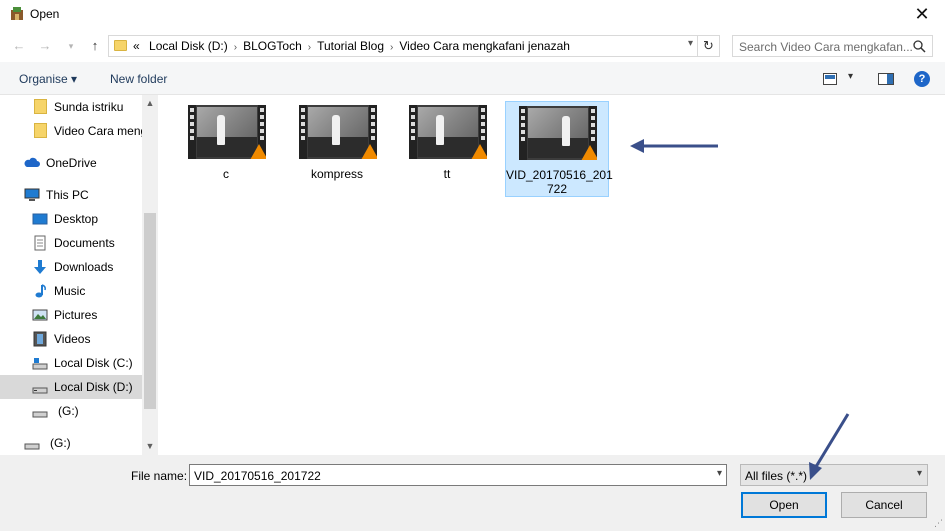 The image size is (945, 531). I want to click on file-name-line2: 722, so click(557, 189).